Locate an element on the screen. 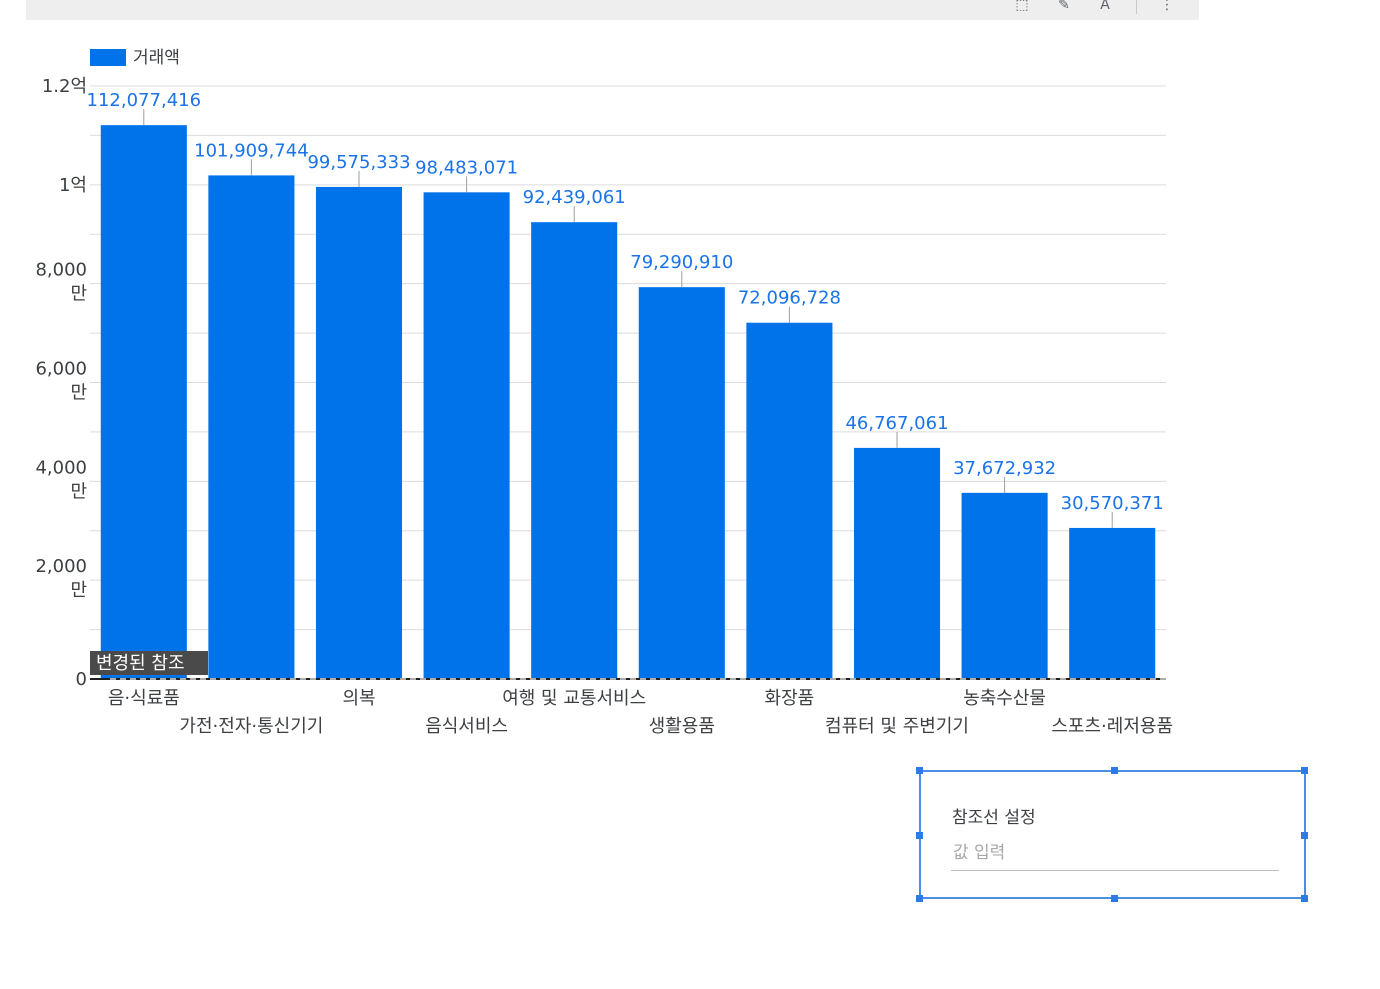  data-label: 72,096,728 is located at coordinates (789, 298).